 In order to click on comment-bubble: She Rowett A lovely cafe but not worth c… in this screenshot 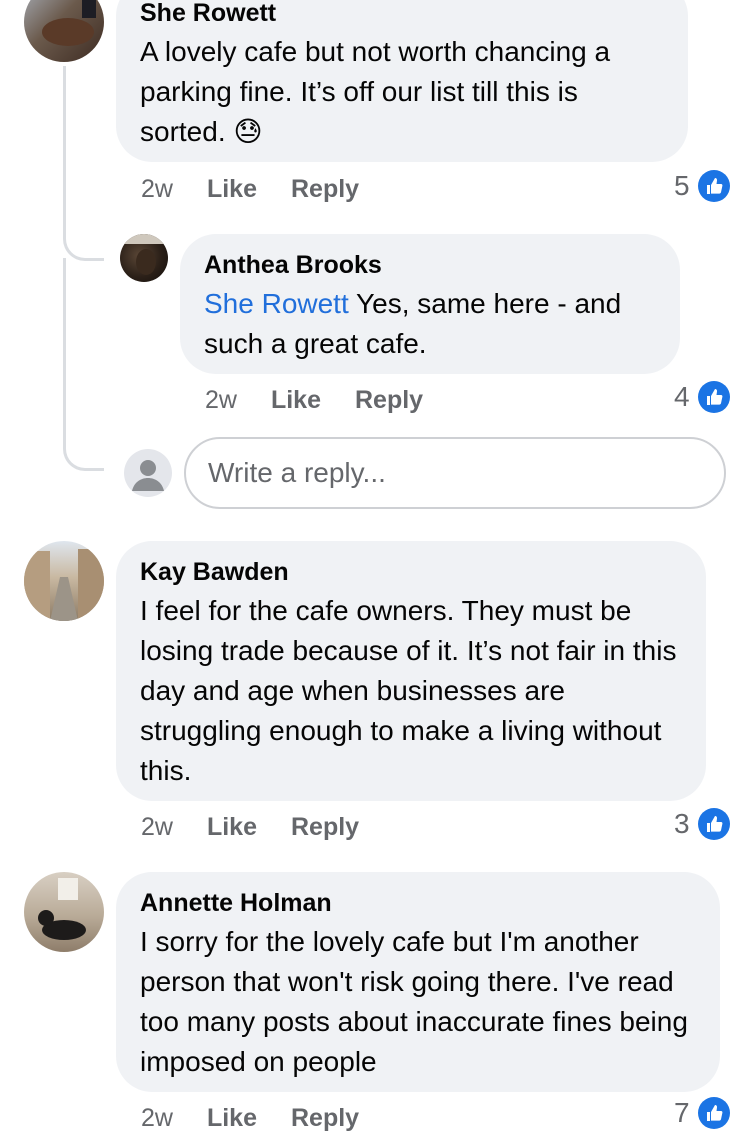, I will do `click(402, 81)`.